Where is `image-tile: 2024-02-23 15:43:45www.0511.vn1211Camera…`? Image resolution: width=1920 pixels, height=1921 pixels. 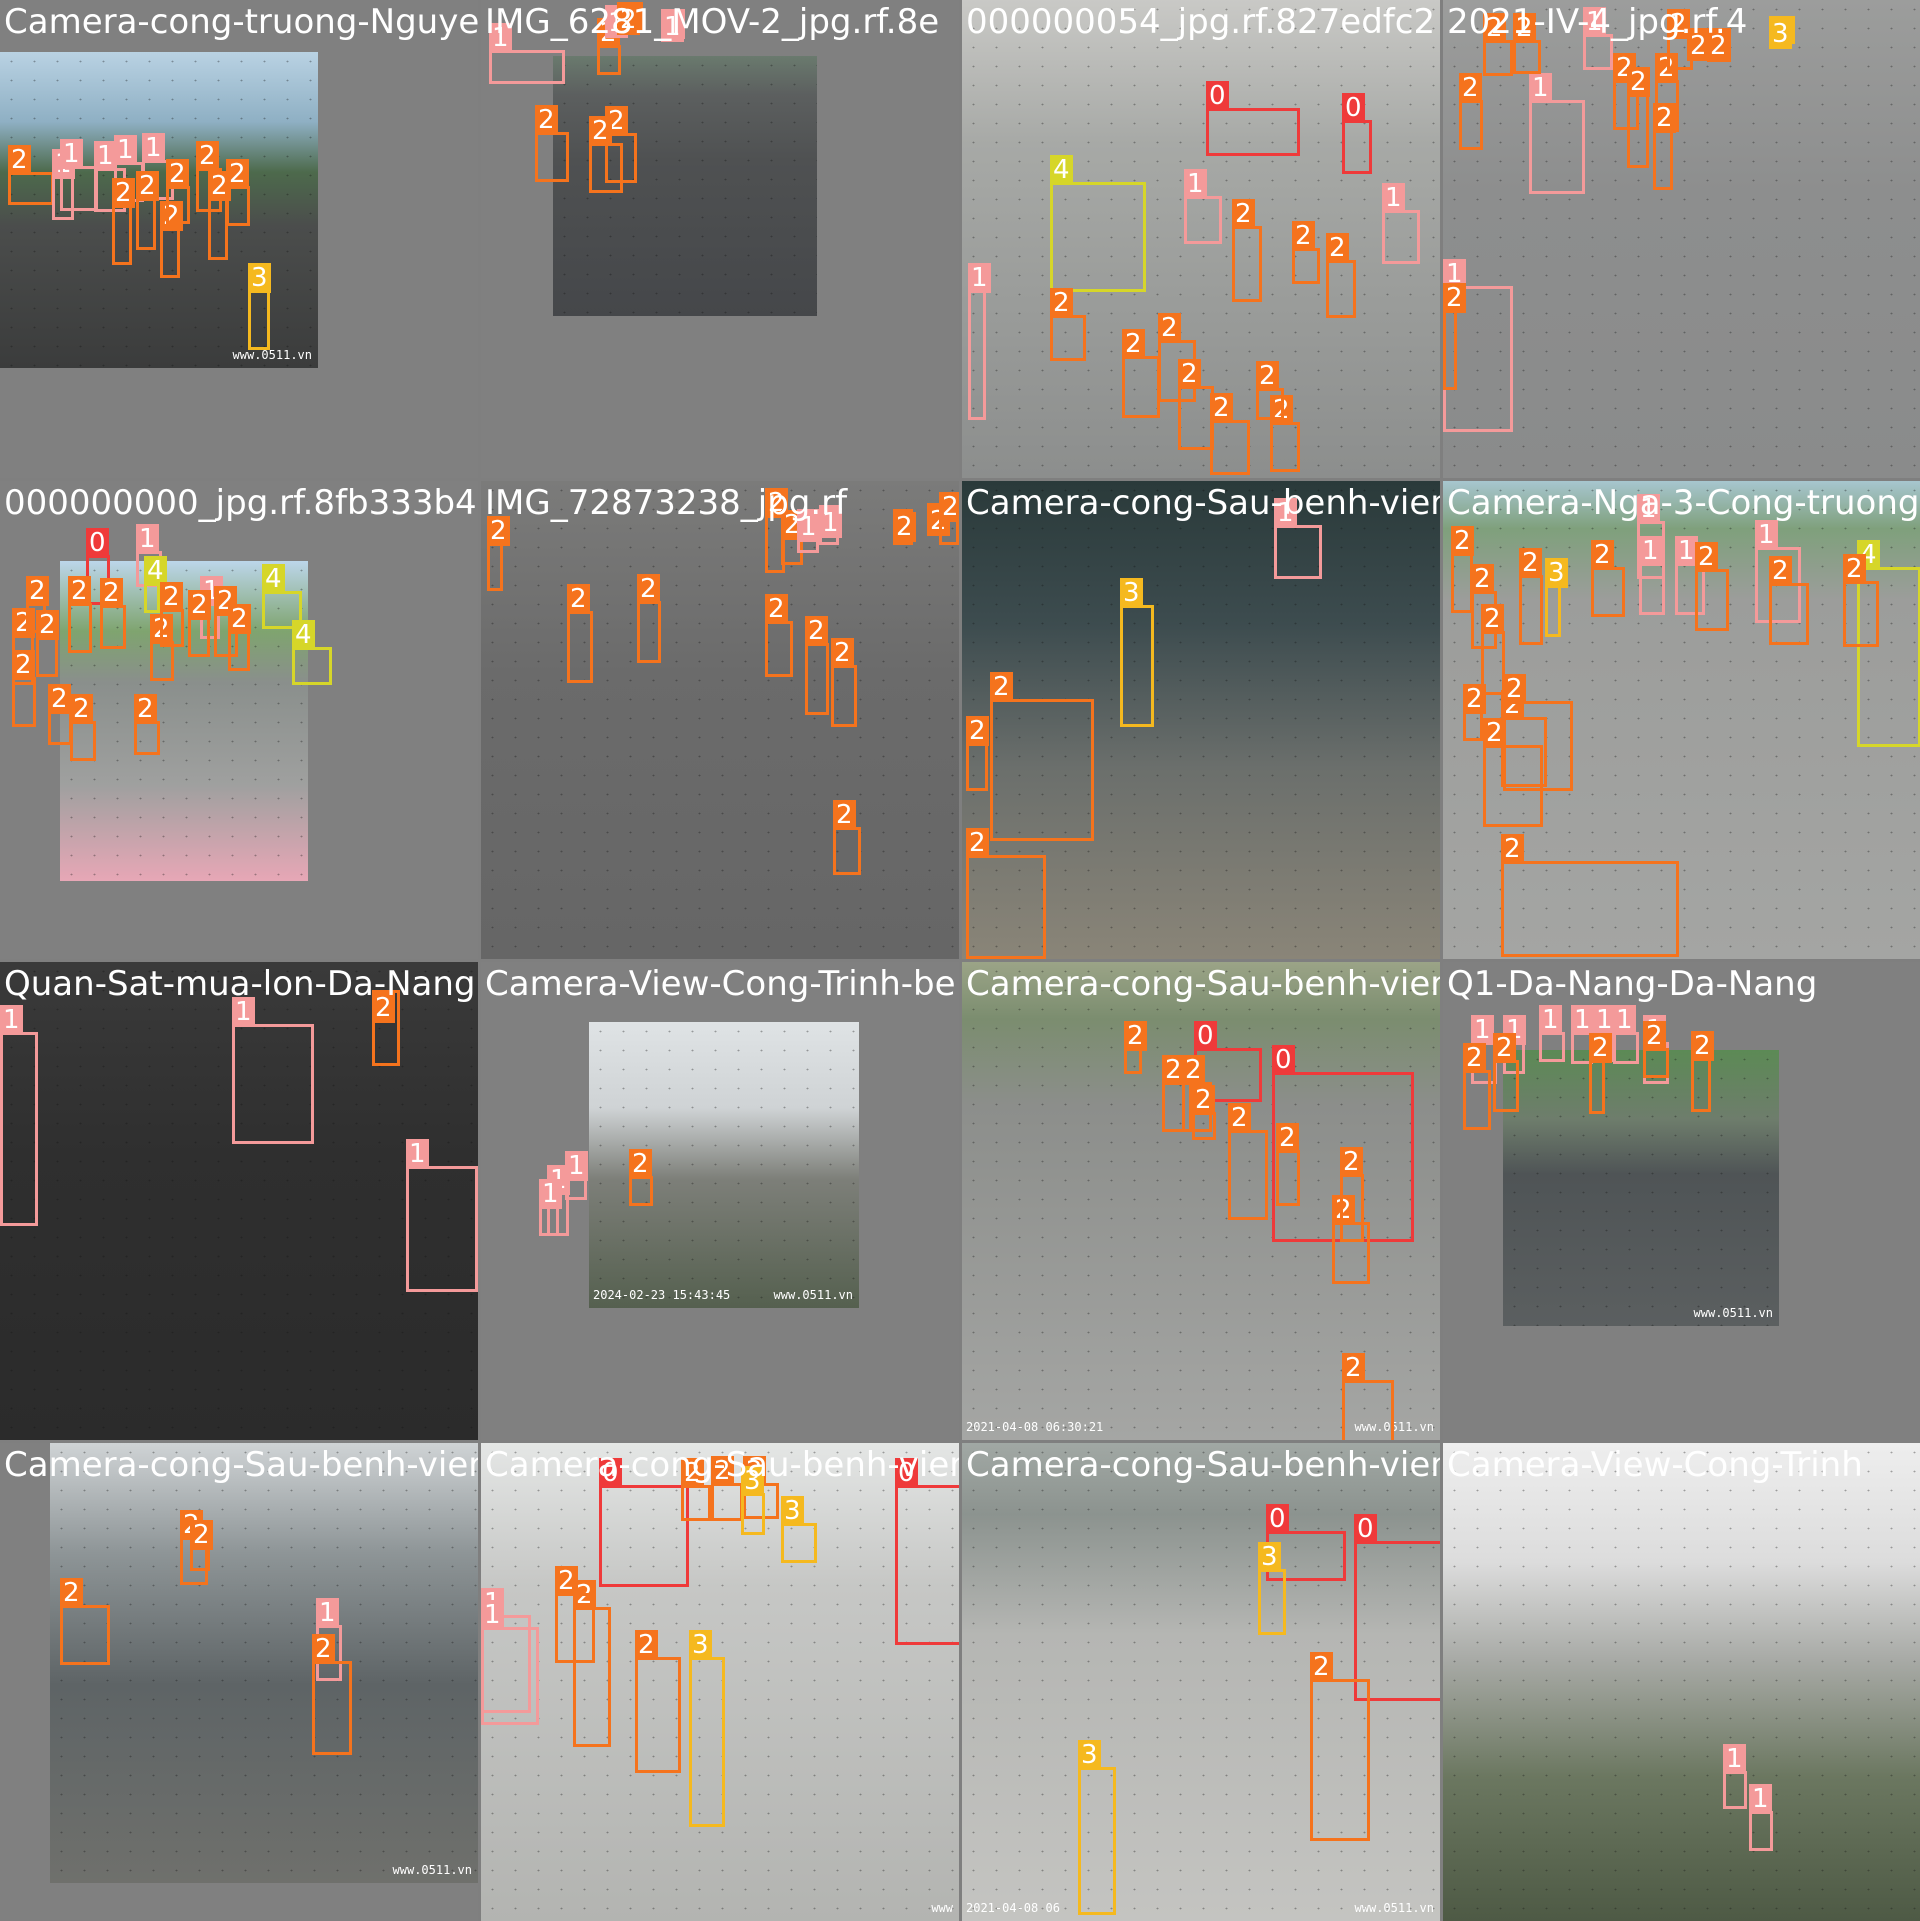 image-tile: 2024-02-23 15:43:45www.0511.vn1211Camera… is located at coordinates (720, 1201).